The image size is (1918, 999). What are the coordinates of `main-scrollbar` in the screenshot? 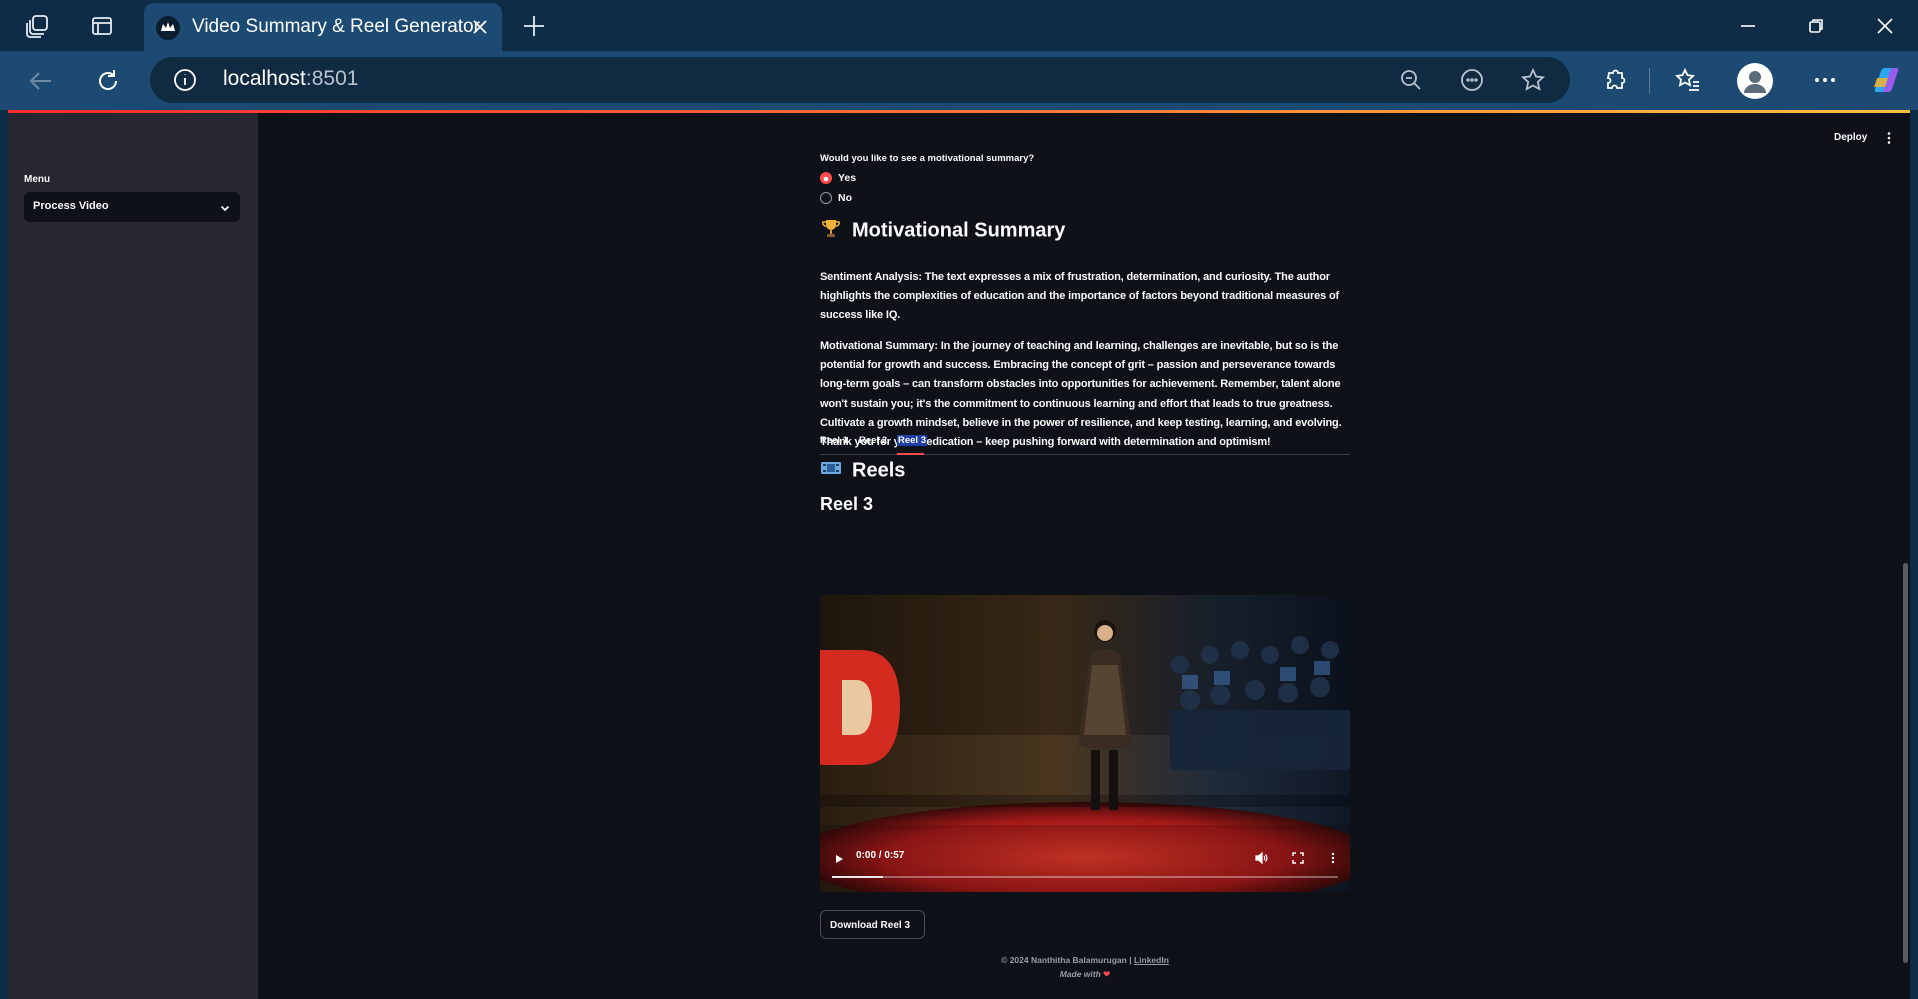 It's located at (1905, 763).